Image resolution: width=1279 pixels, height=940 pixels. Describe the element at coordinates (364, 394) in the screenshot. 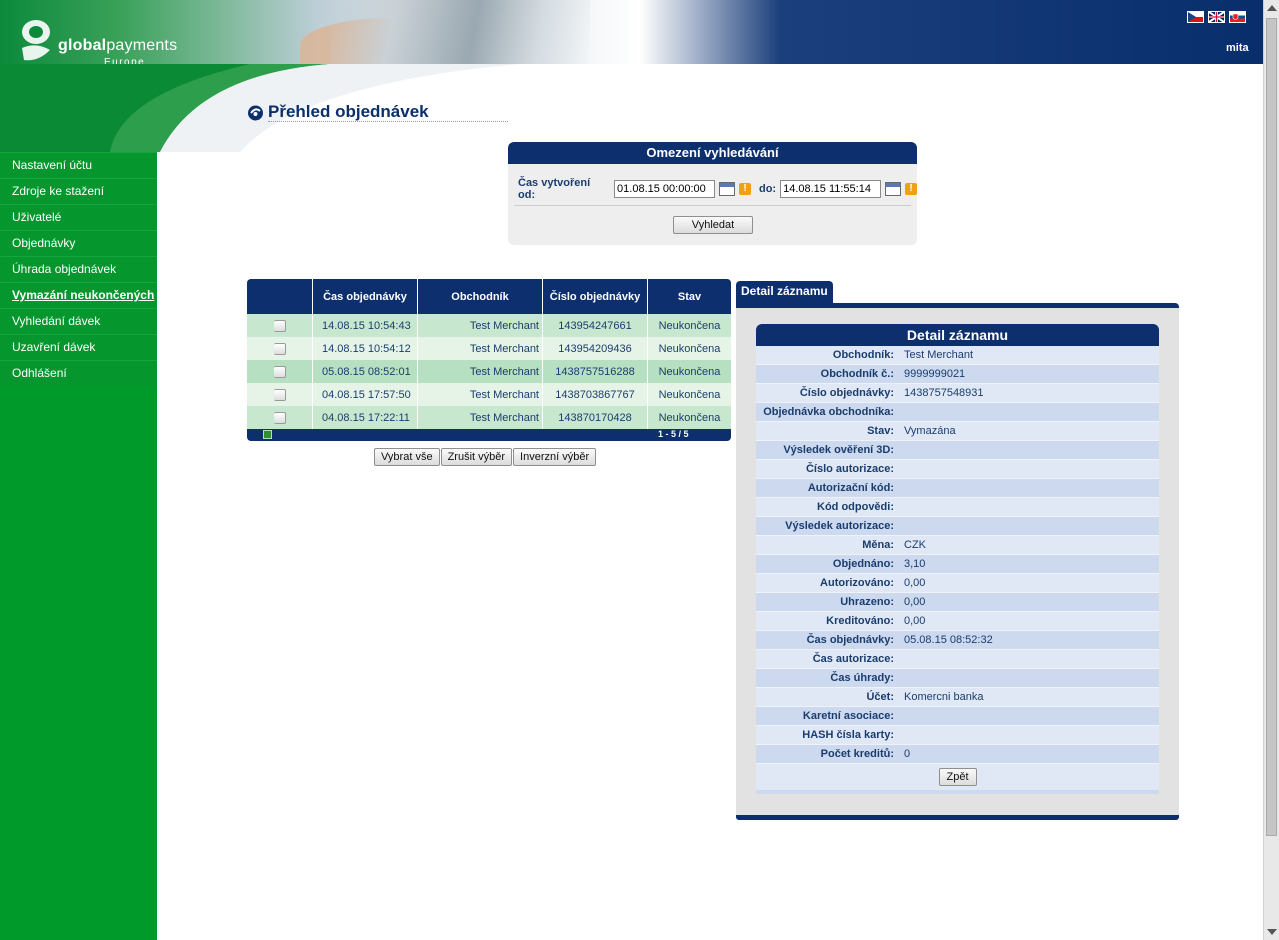

I see `row-time: 04.08.15 17:57:50` at that location.